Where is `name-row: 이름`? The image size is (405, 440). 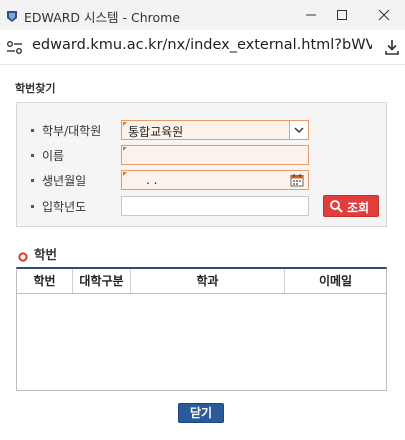
name-row: 이름 is located at coordinates (201, 155).